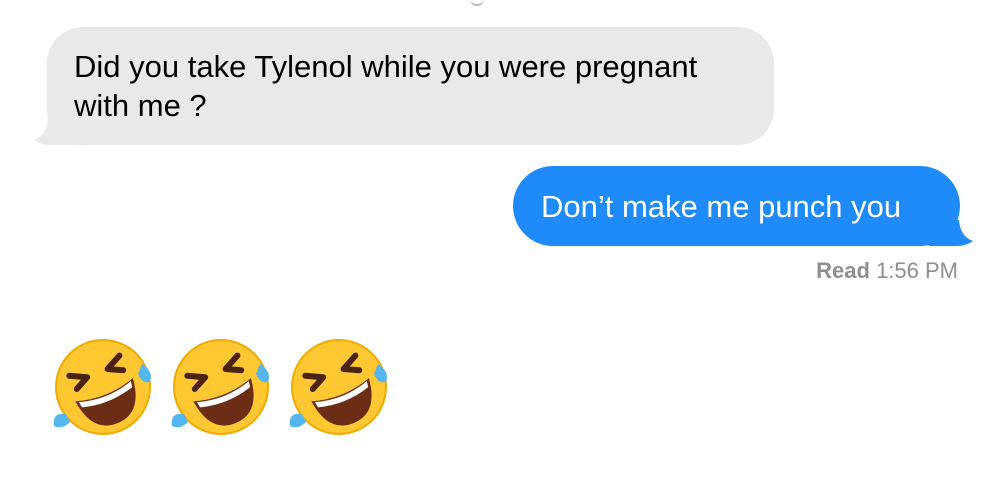  I want to click on read-receipt-time: 1:56 PM, so click(917, 270).